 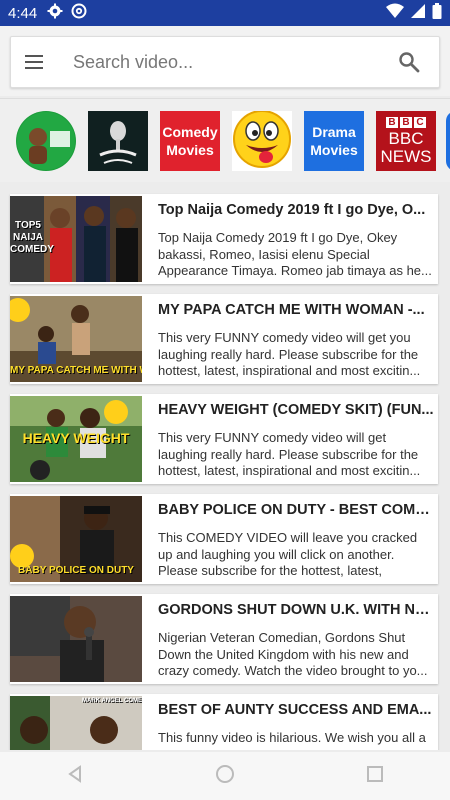 What do you see at coordinates (76, 723) in the screenshot?
I see `video-thumbnail: MARK ANGEL COMEDY` at bounding box center [76, 723].